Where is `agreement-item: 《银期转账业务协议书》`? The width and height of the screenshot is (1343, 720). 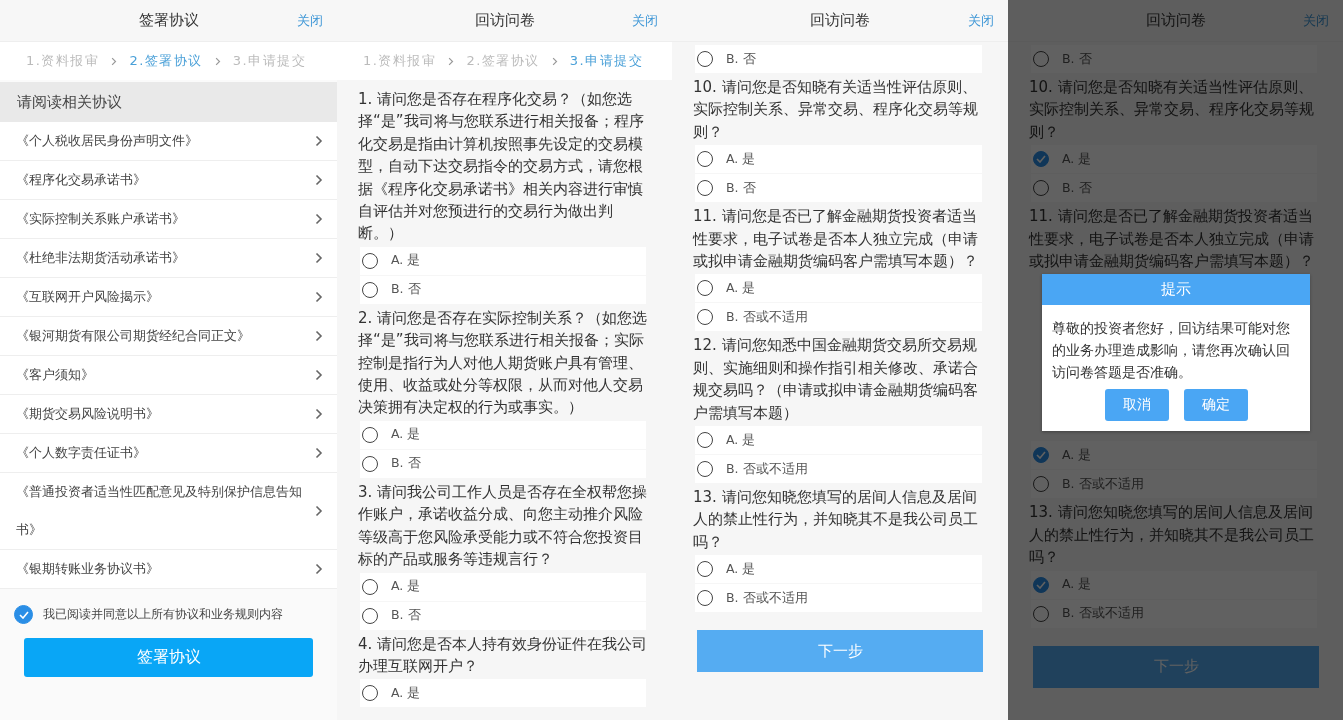 agreement-item: 《银期转账业务协议书》 is located at coordinates (168, 569).